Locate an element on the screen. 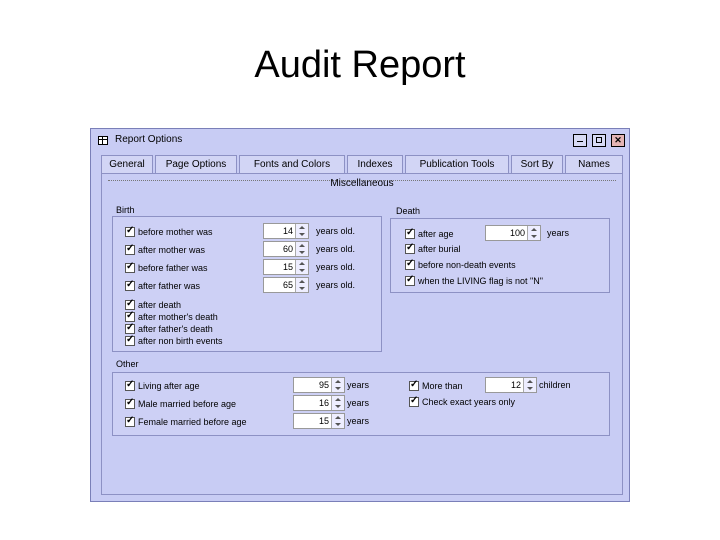 This screenshot has width=720, height=540. after-mothers-death-label: after mother's death is located at coordinates (178, 317).